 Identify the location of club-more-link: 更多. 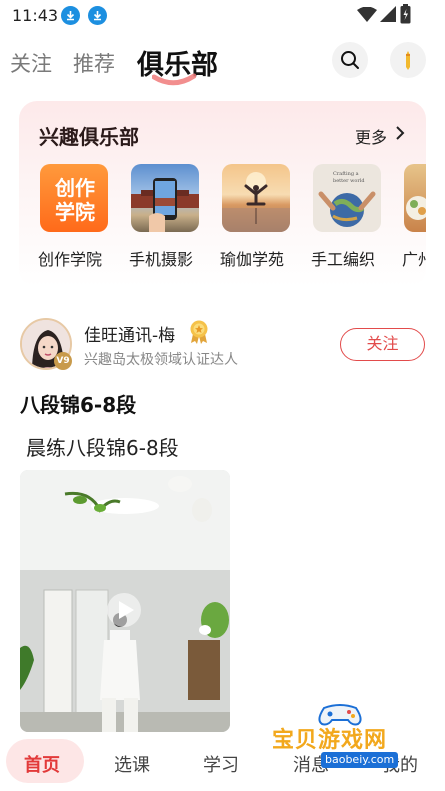
(371, 136).